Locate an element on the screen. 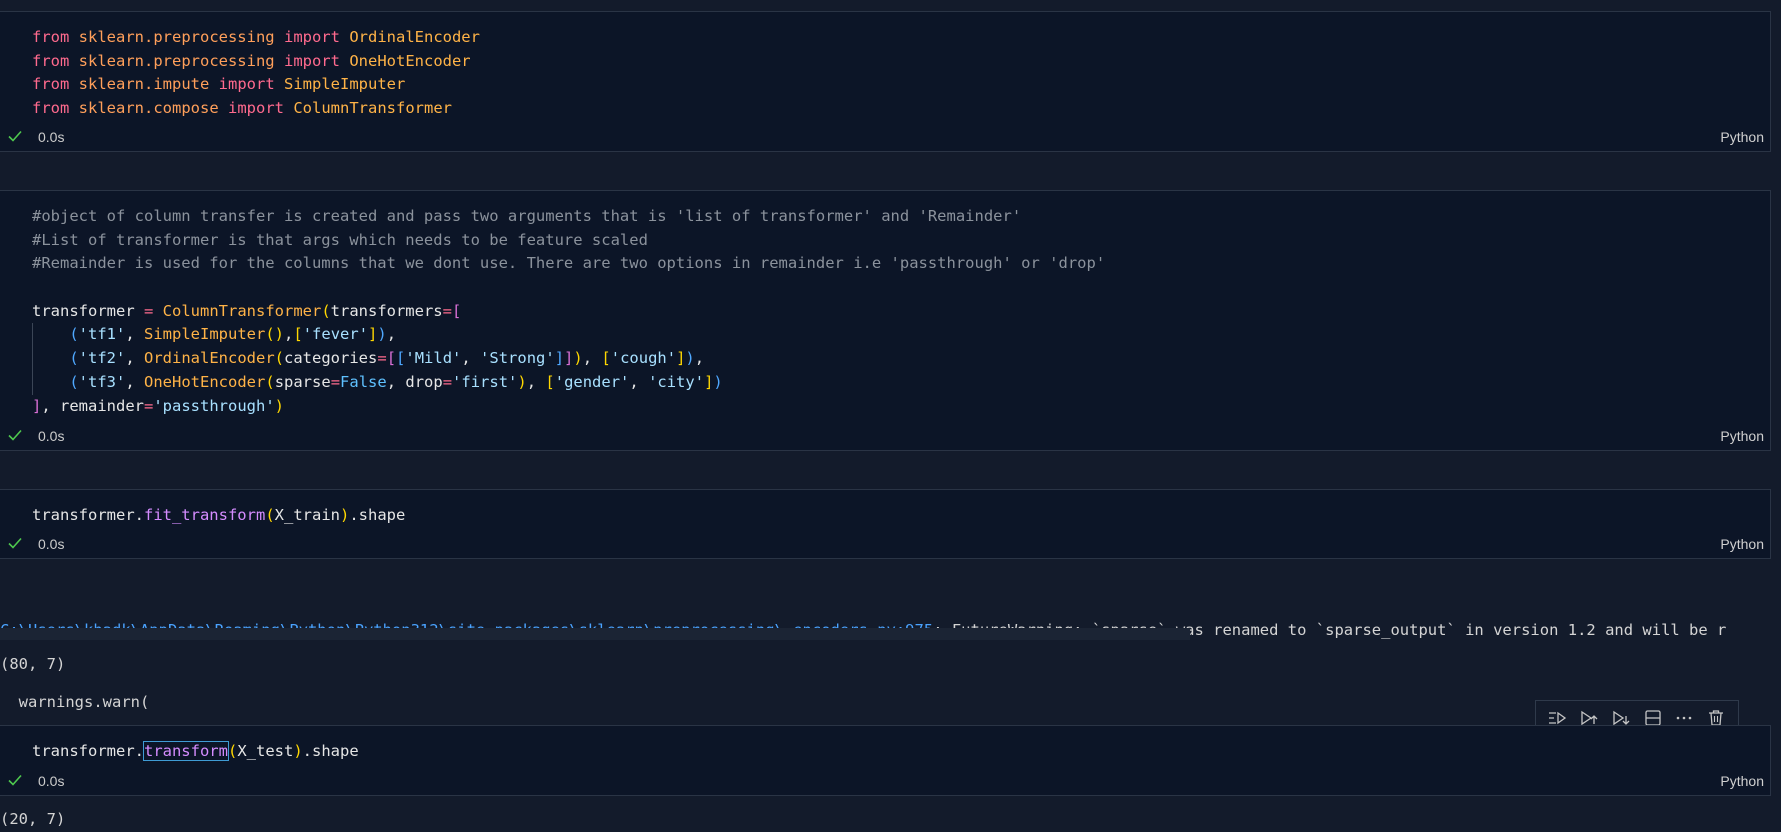 This screenshot has width=1781, height=832. cell-editor: transformer.fit_transform(X_train).shape is located at coordinates (885, 516).